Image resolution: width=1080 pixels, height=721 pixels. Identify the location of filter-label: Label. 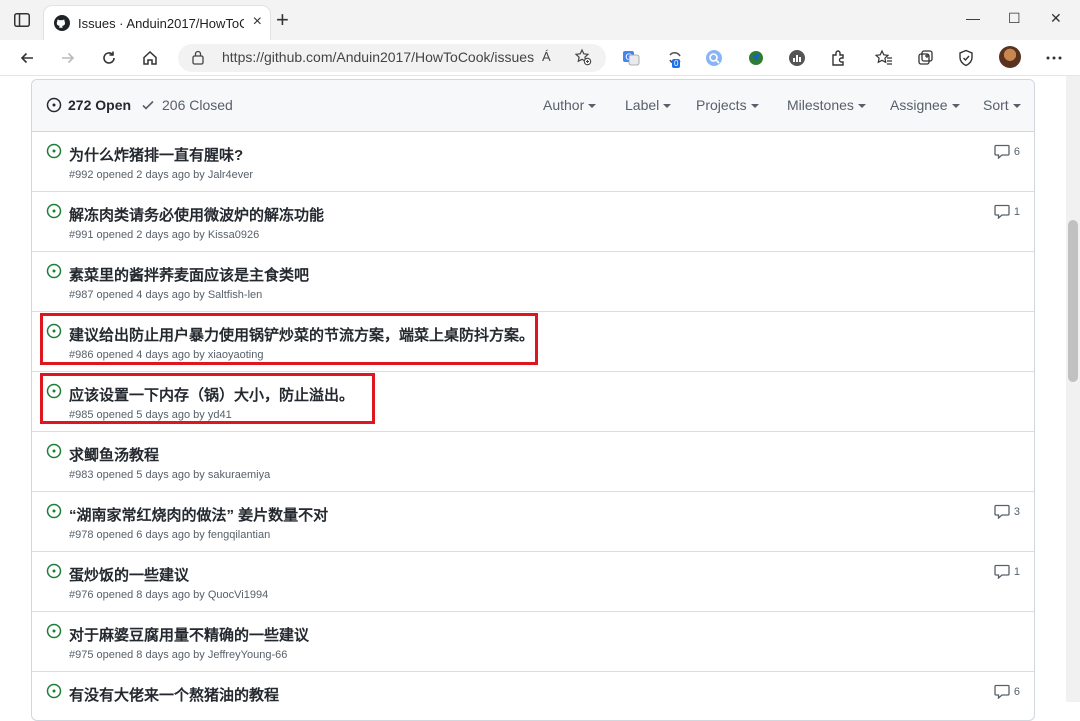
(648, 105).